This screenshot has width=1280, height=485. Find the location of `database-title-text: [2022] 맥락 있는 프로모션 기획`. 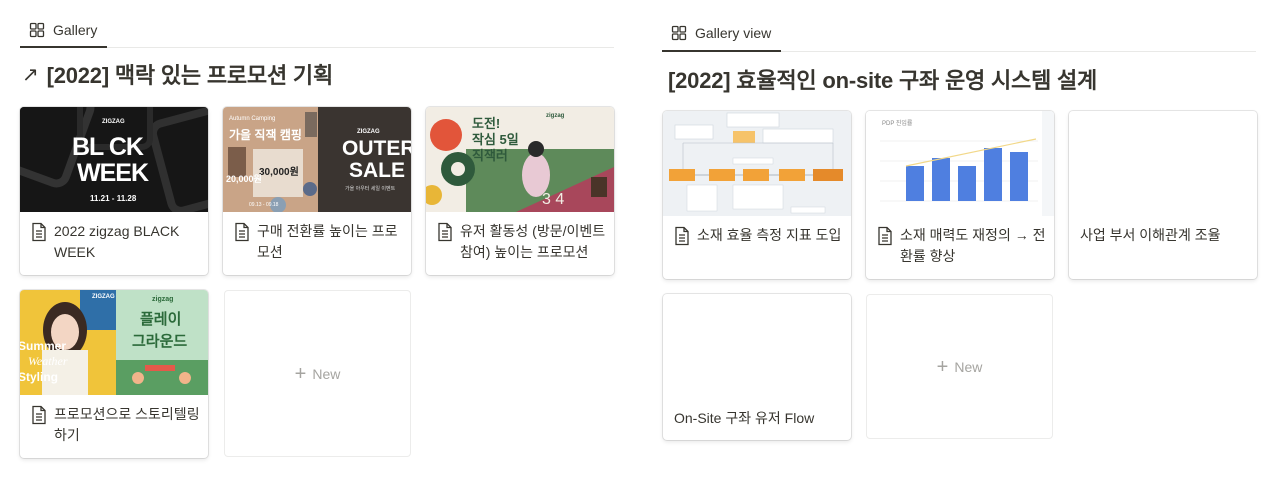

database-title-text: [2022] 맥락 있는 프로모션 기획 is located at coordinates (190, 75).